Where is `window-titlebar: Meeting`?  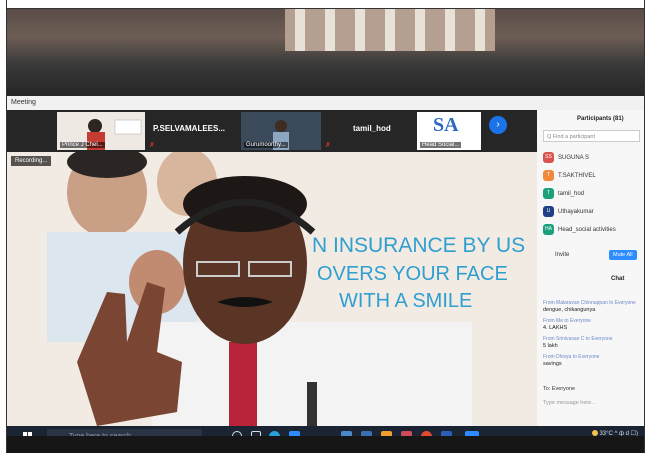
window-titlebar: Meeting is located at coordinates (325, 103).